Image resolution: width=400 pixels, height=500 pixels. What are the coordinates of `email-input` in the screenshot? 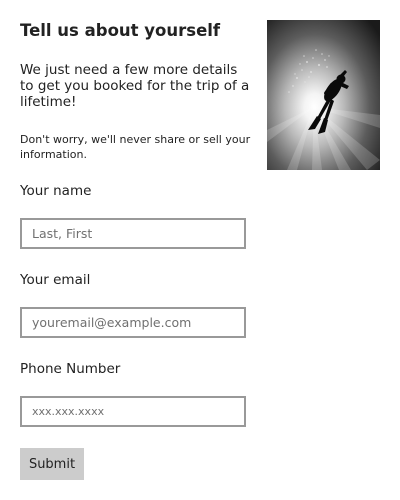 It's located at (133, 322).